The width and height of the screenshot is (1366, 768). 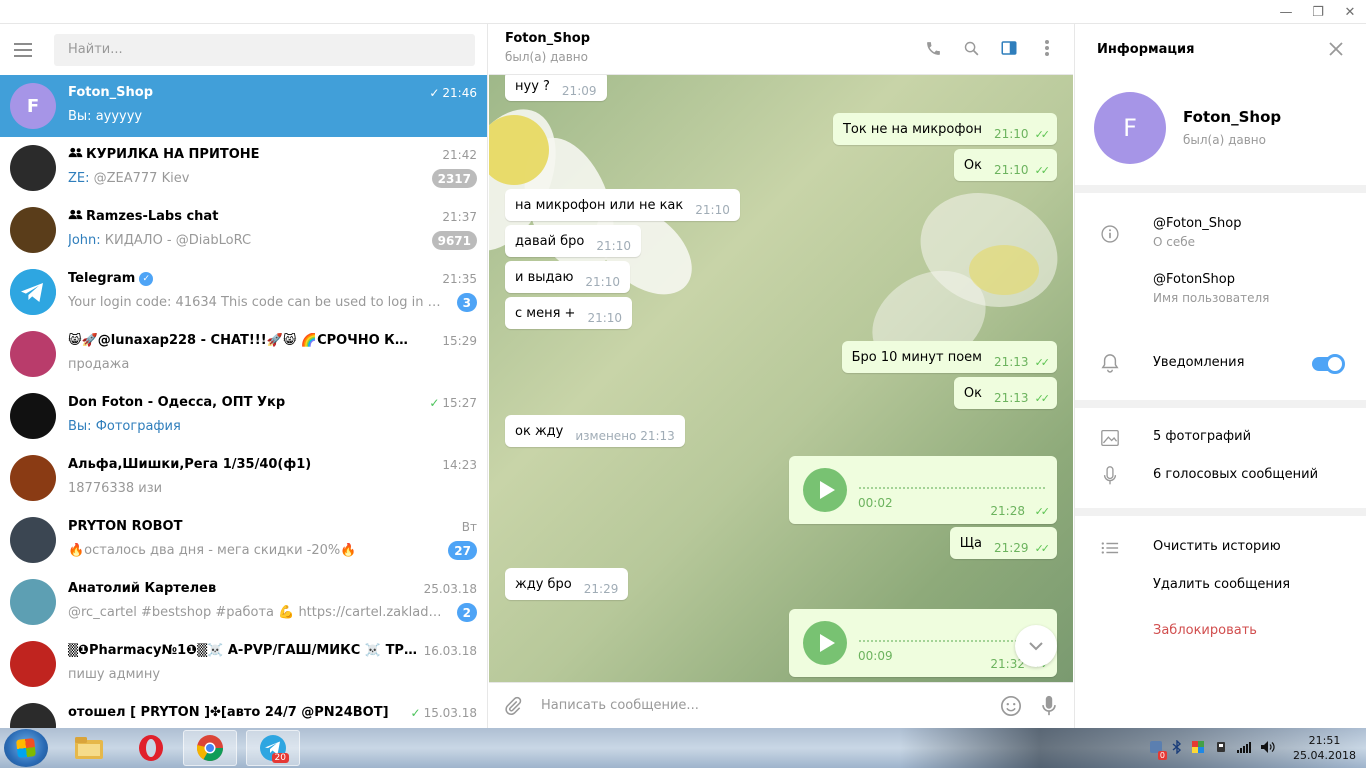 What do you see at coordinates (1011, 548) in the screenshot?
I see `message-time: 21:29` at bounding box center [1011, 548].